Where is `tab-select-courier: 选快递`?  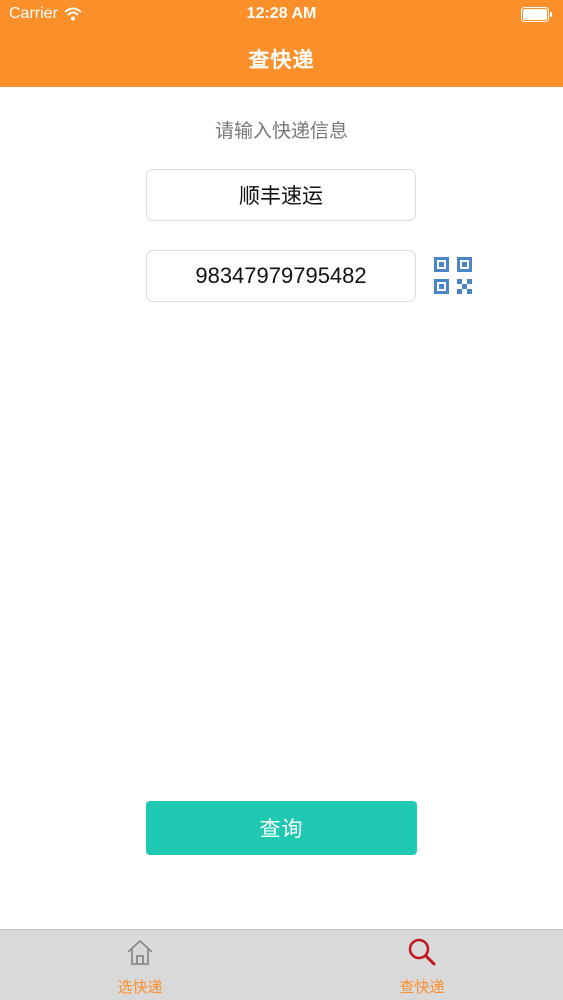
tab-select-courier: 选快递 is located at coordinates (140, 965).